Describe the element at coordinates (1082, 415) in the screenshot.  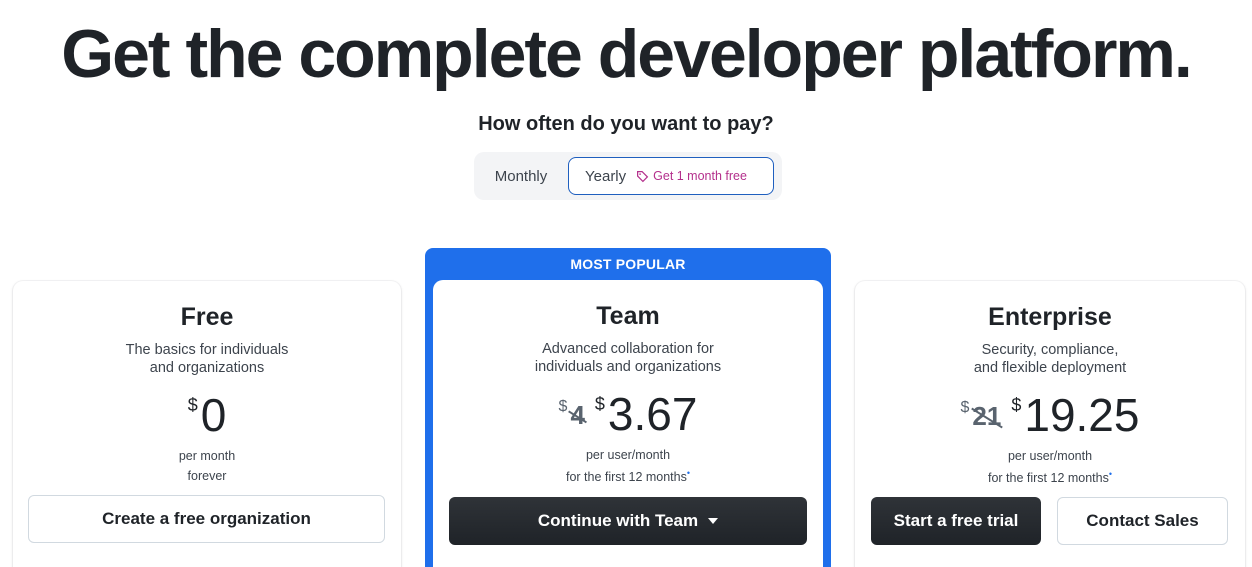
I see `plan-price: 19.25` at that location.